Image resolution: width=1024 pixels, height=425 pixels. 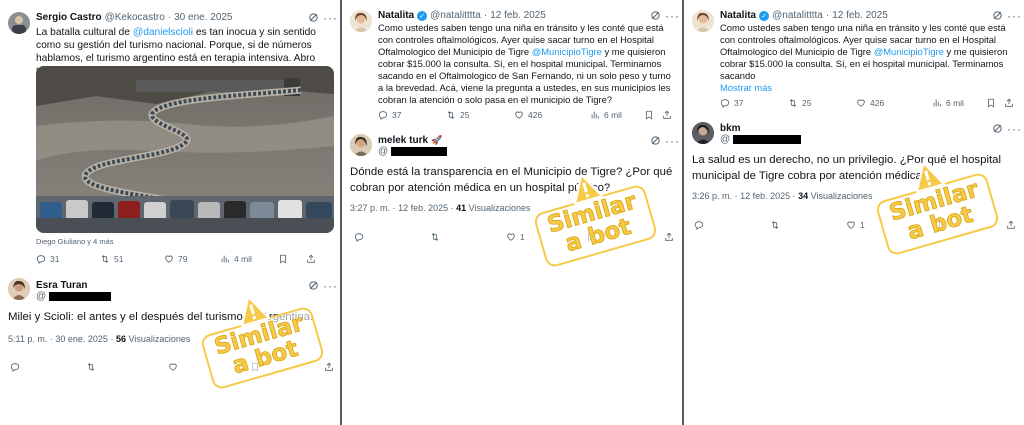 I want to click on views-button: 4 mil, so click(x=249, y=259).